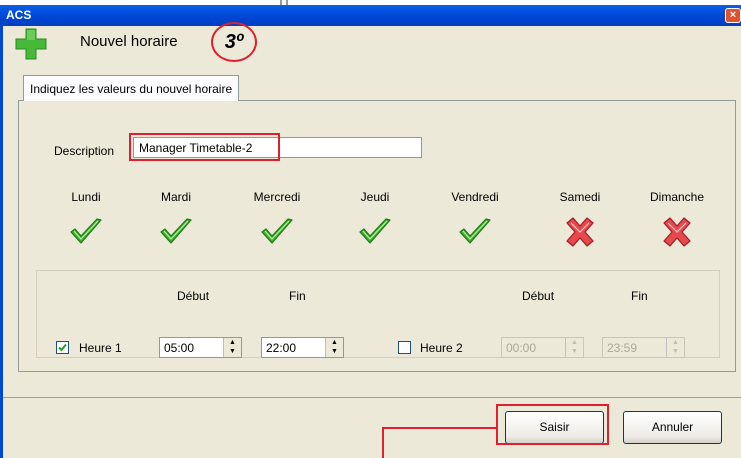  Describe the element at coordinates (100, 348) in the screenshot. I see `hour1-label: Heure 1` at that location.